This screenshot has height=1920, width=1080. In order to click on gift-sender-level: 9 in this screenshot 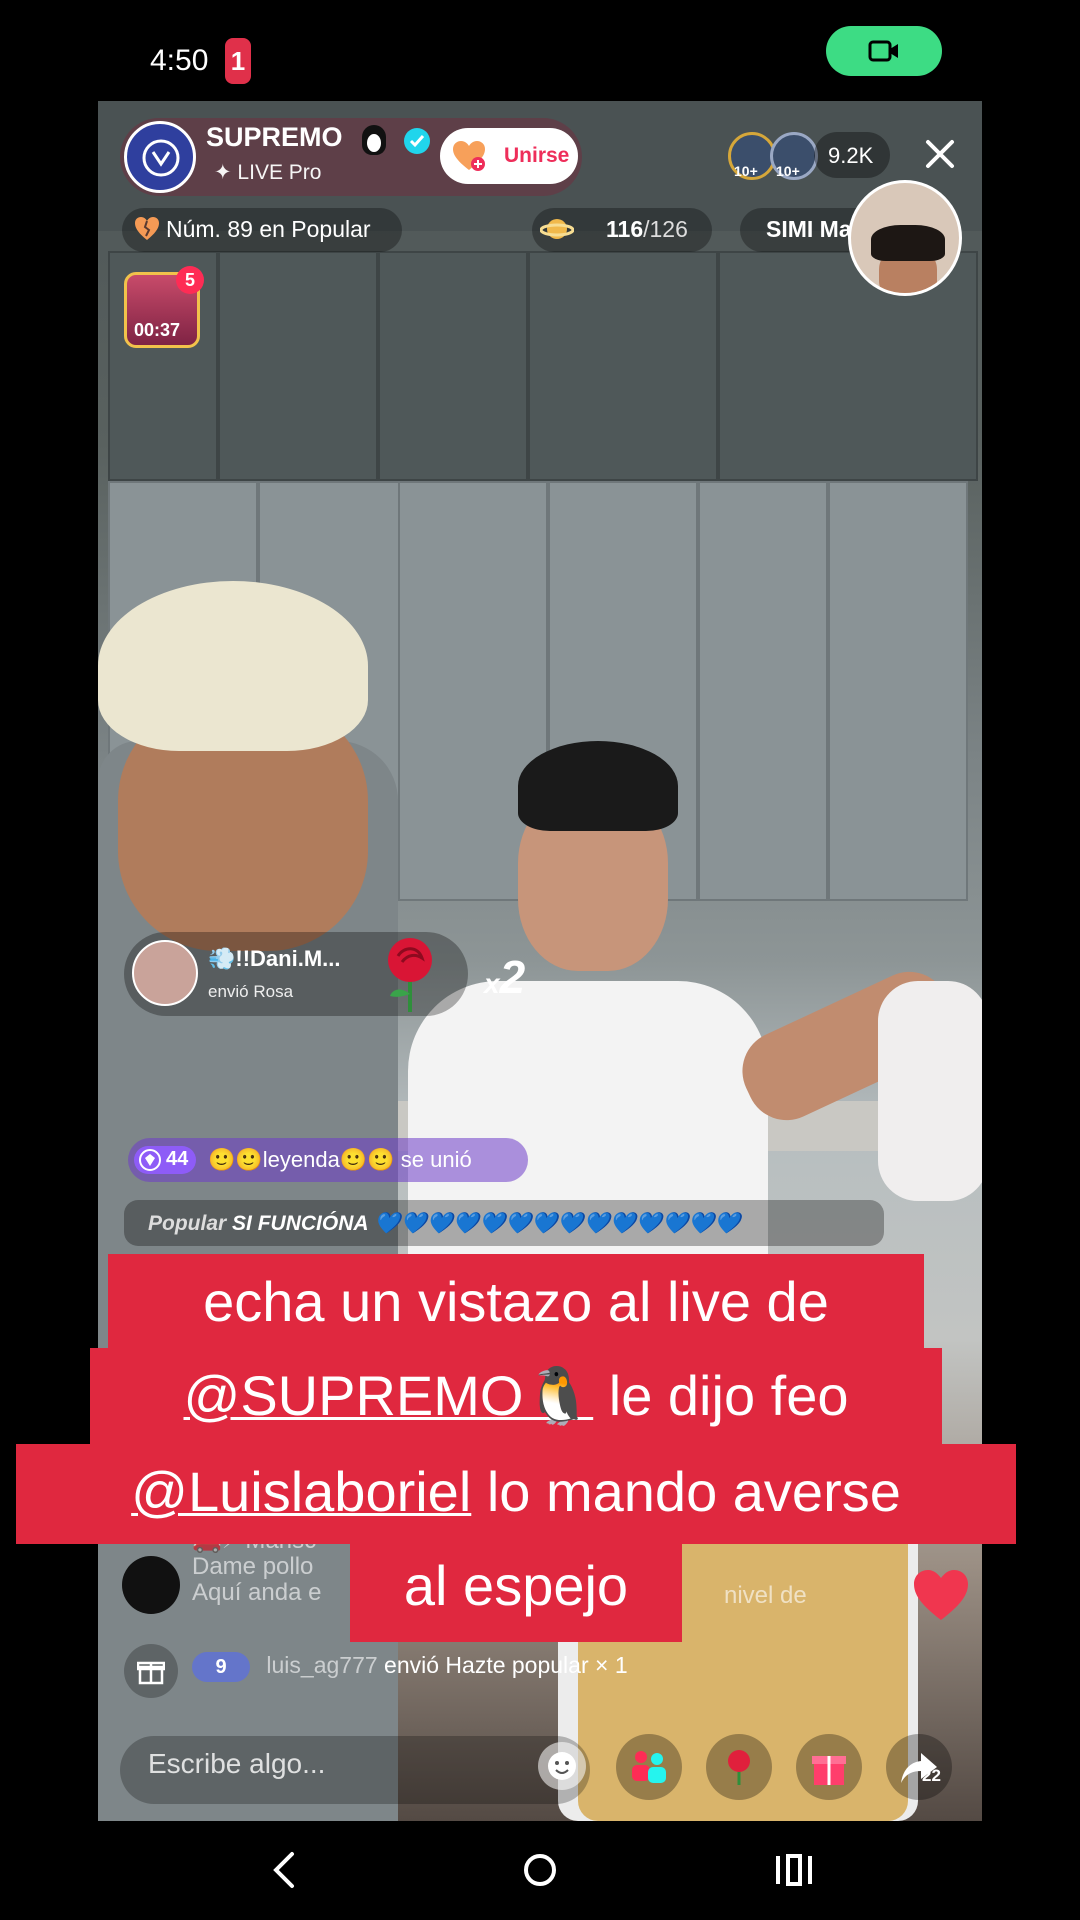, I will do `click(221, 1667)`.